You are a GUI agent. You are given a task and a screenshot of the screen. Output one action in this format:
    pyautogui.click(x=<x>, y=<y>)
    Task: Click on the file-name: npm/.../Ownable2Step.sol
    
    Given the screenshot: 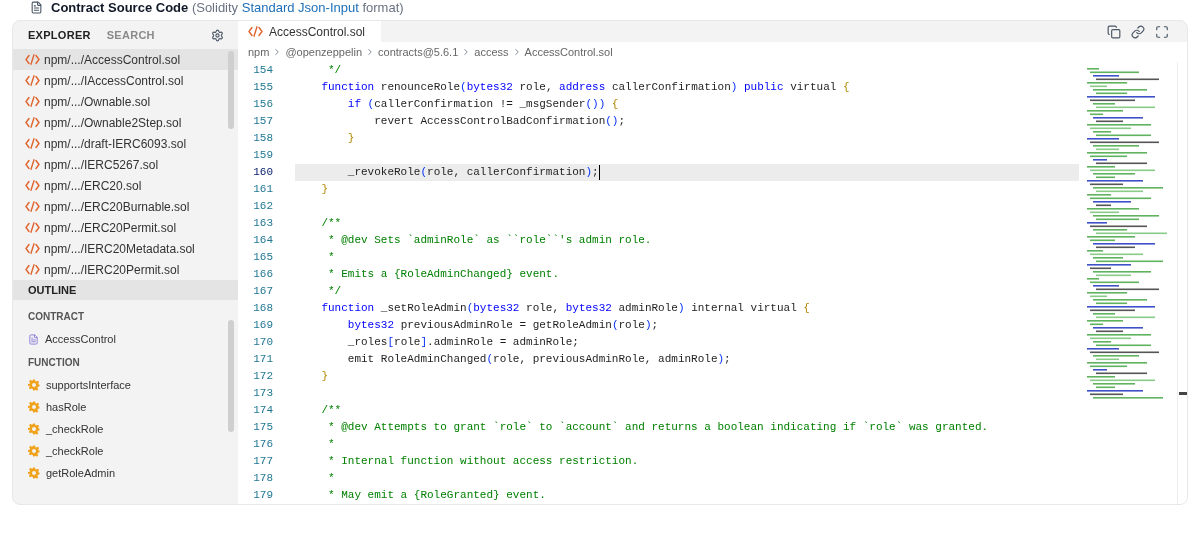 What is the action you would take?
    pyautogui.click(x=113, y=123)
    